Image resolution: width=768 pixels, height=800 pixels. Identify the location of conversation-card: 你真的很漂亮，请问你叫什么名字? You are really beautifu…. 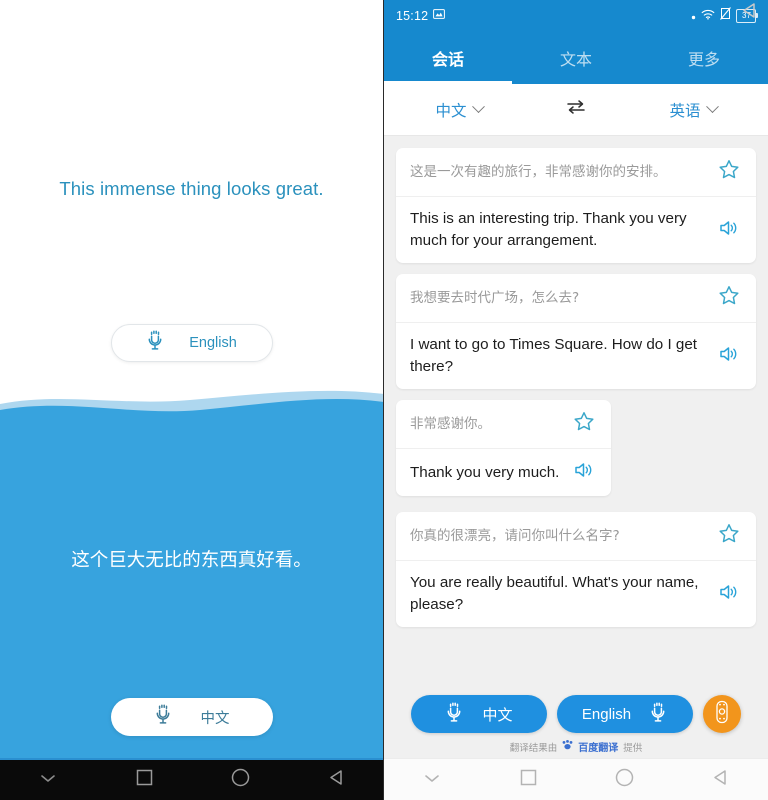
(576, 570).